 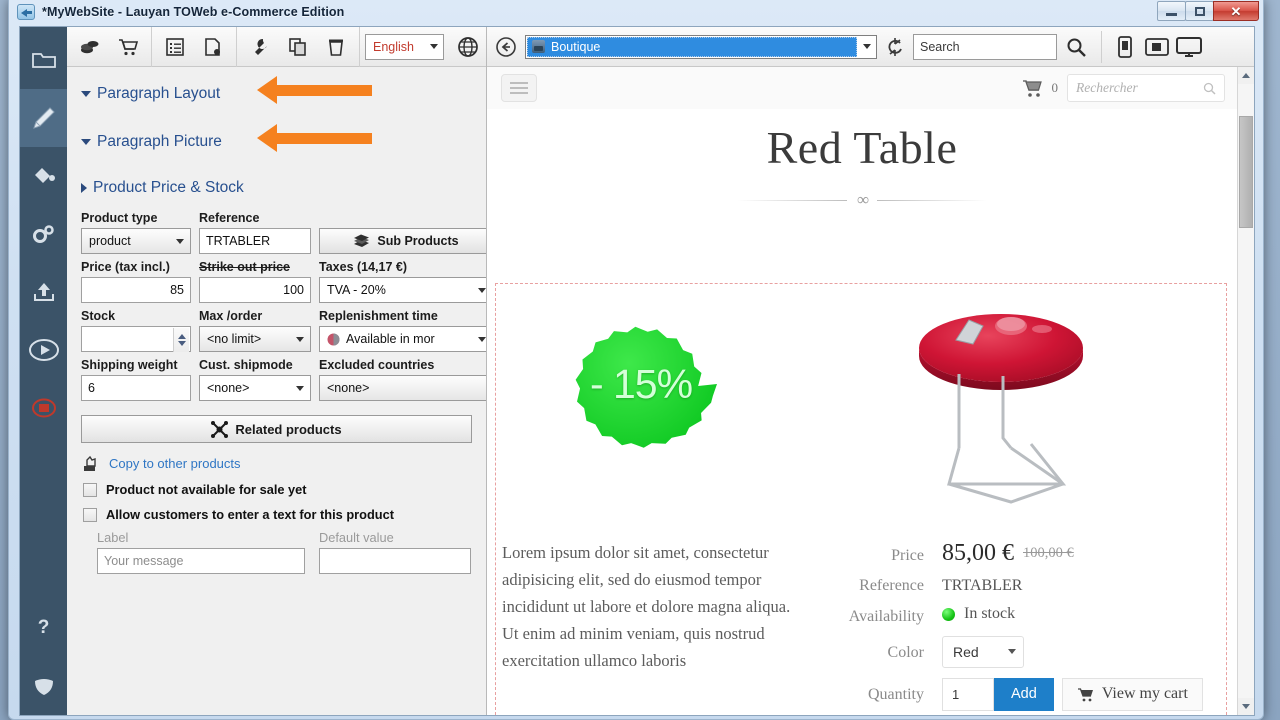 I want to click on copy-to-other-products-link: Copy to other products, so click(x=175, y=463).